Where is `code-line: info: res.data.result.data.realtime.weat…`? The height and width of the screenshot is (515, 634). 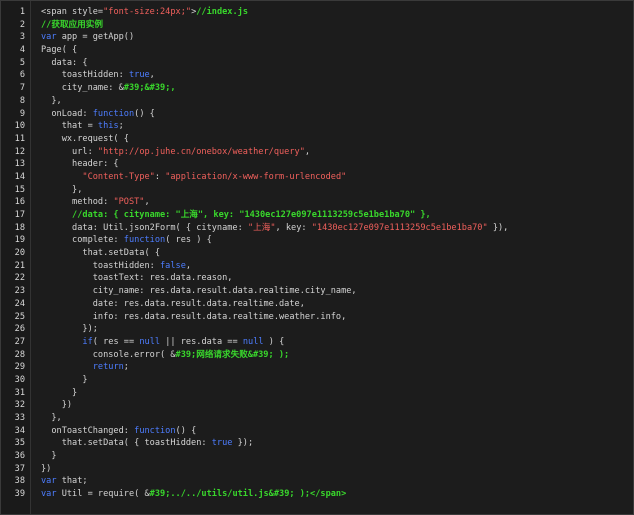 code-line: info: res.data.result.data.realtime.weat… is located at coordinates (337, 317).